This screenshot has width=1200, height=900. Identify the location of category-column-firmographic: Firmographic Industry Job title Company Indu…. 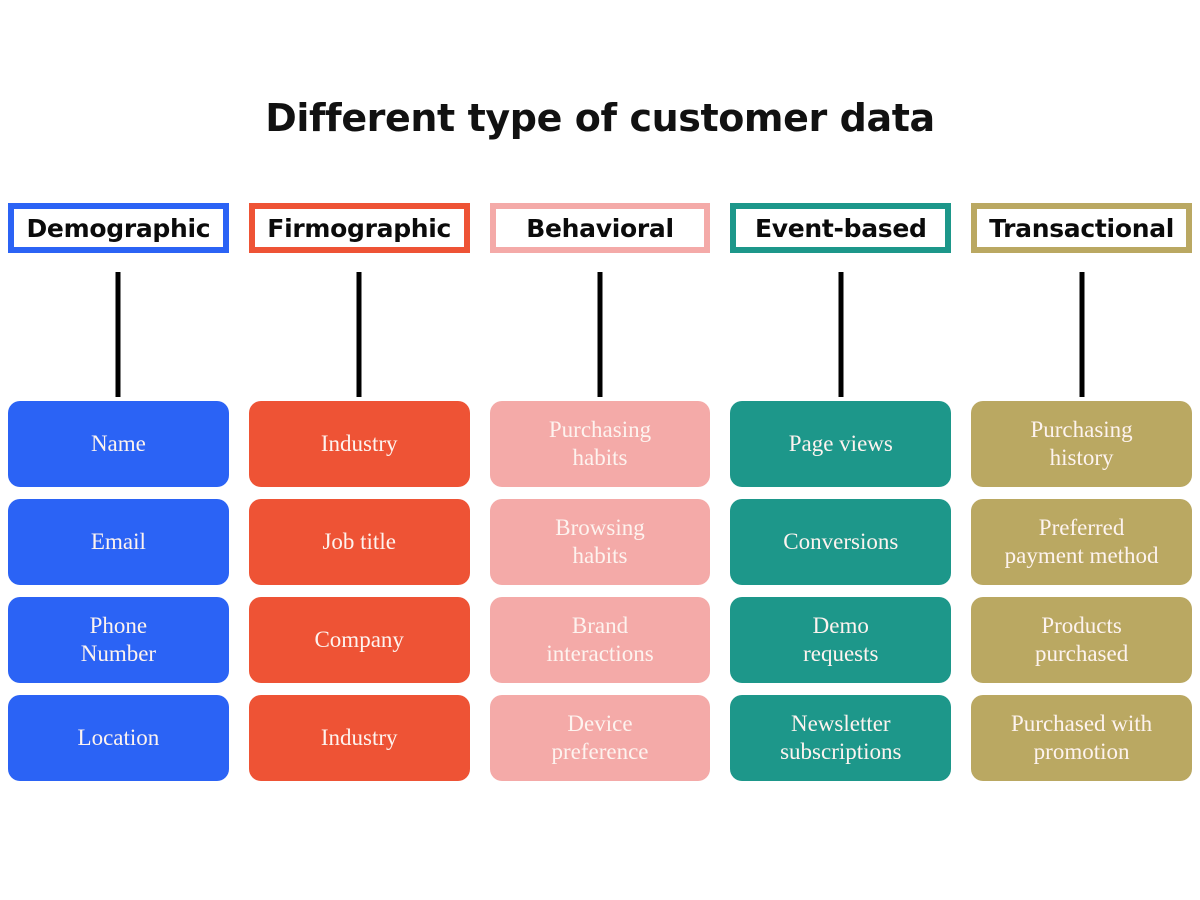
(359, 492).